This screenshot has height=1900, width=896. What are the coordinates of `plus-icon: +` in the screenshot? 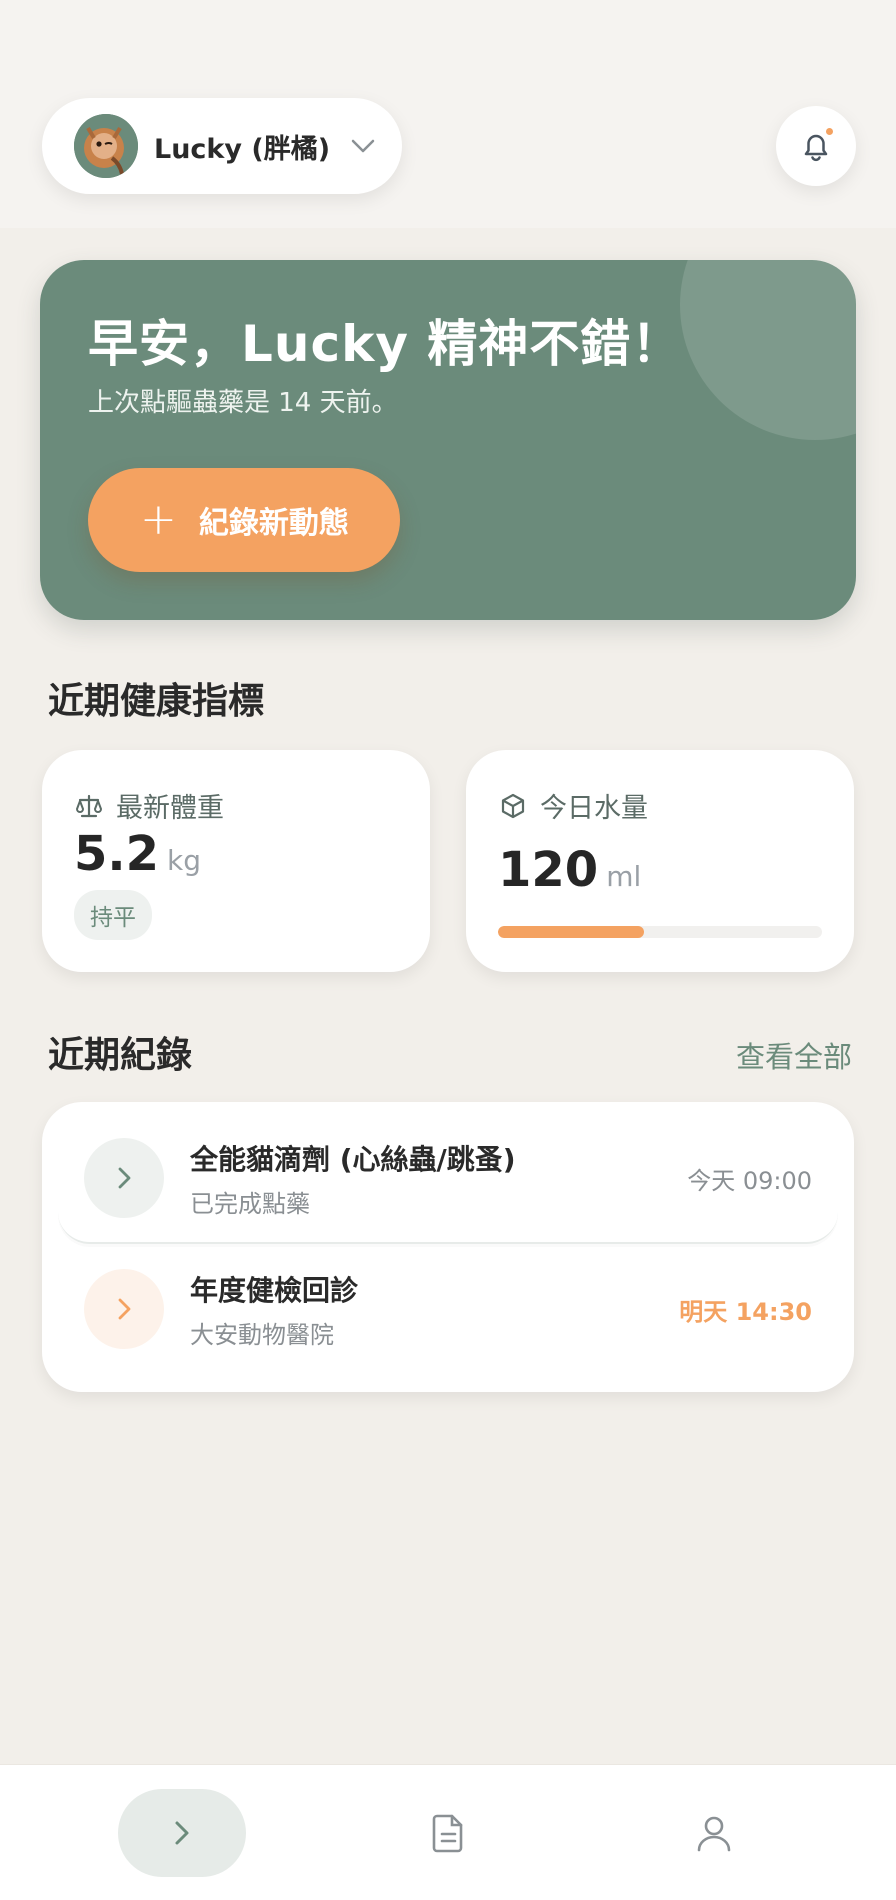 It's located at (158, 519).